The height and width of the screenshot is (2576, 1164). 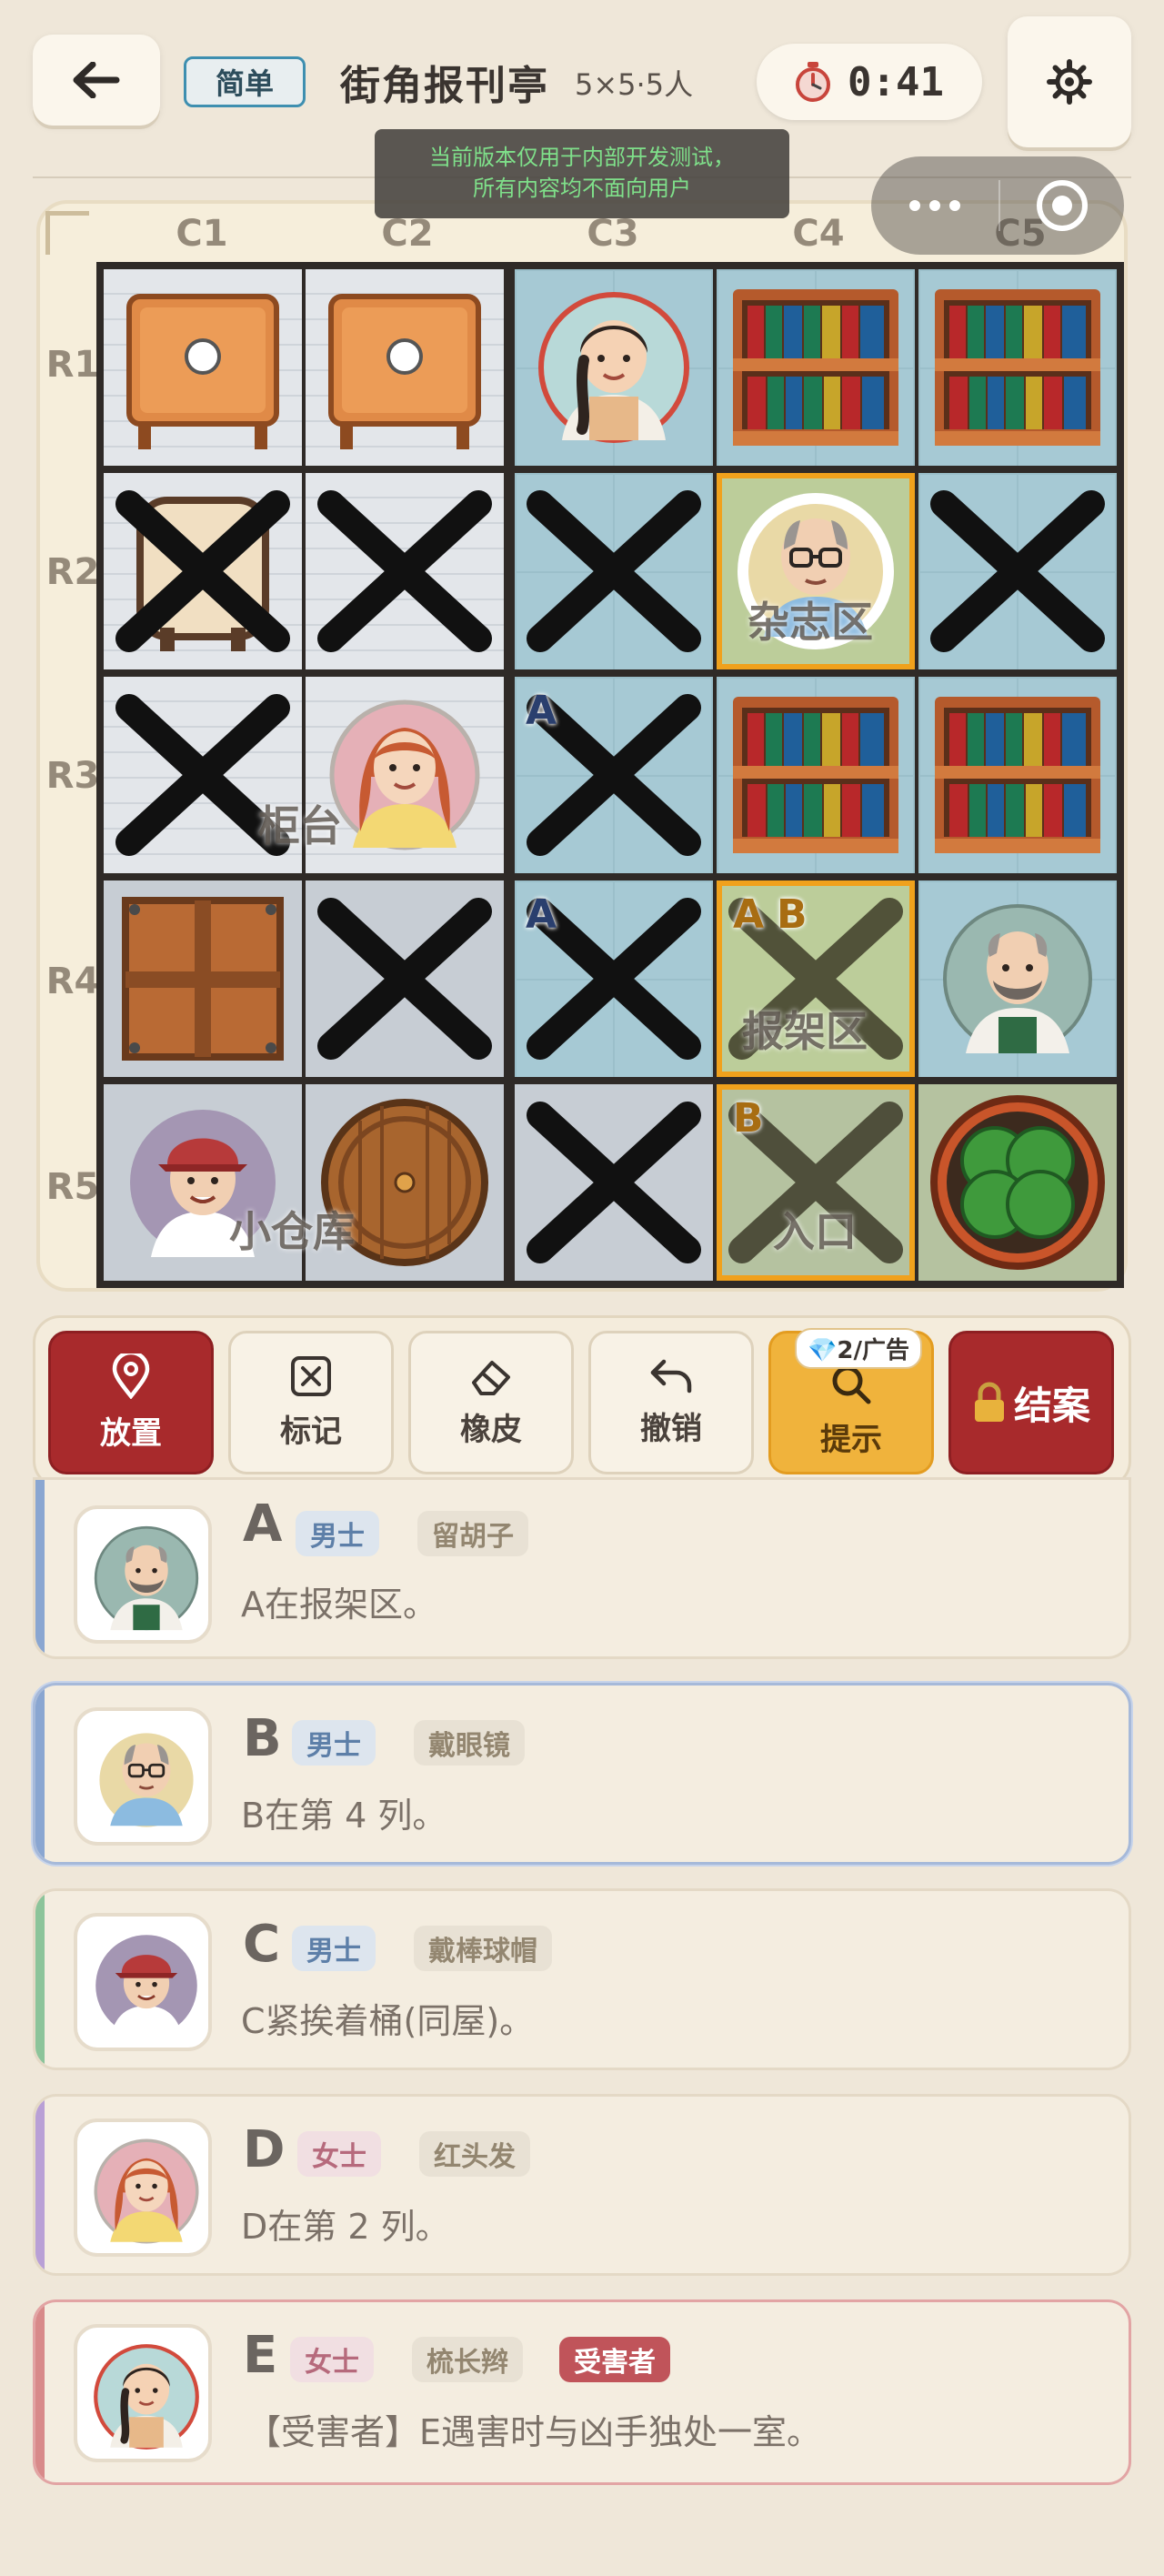 I want to click on dev-notice-line1: 当前版本仅用于内部开发测试，, so click(x=582, y=157).